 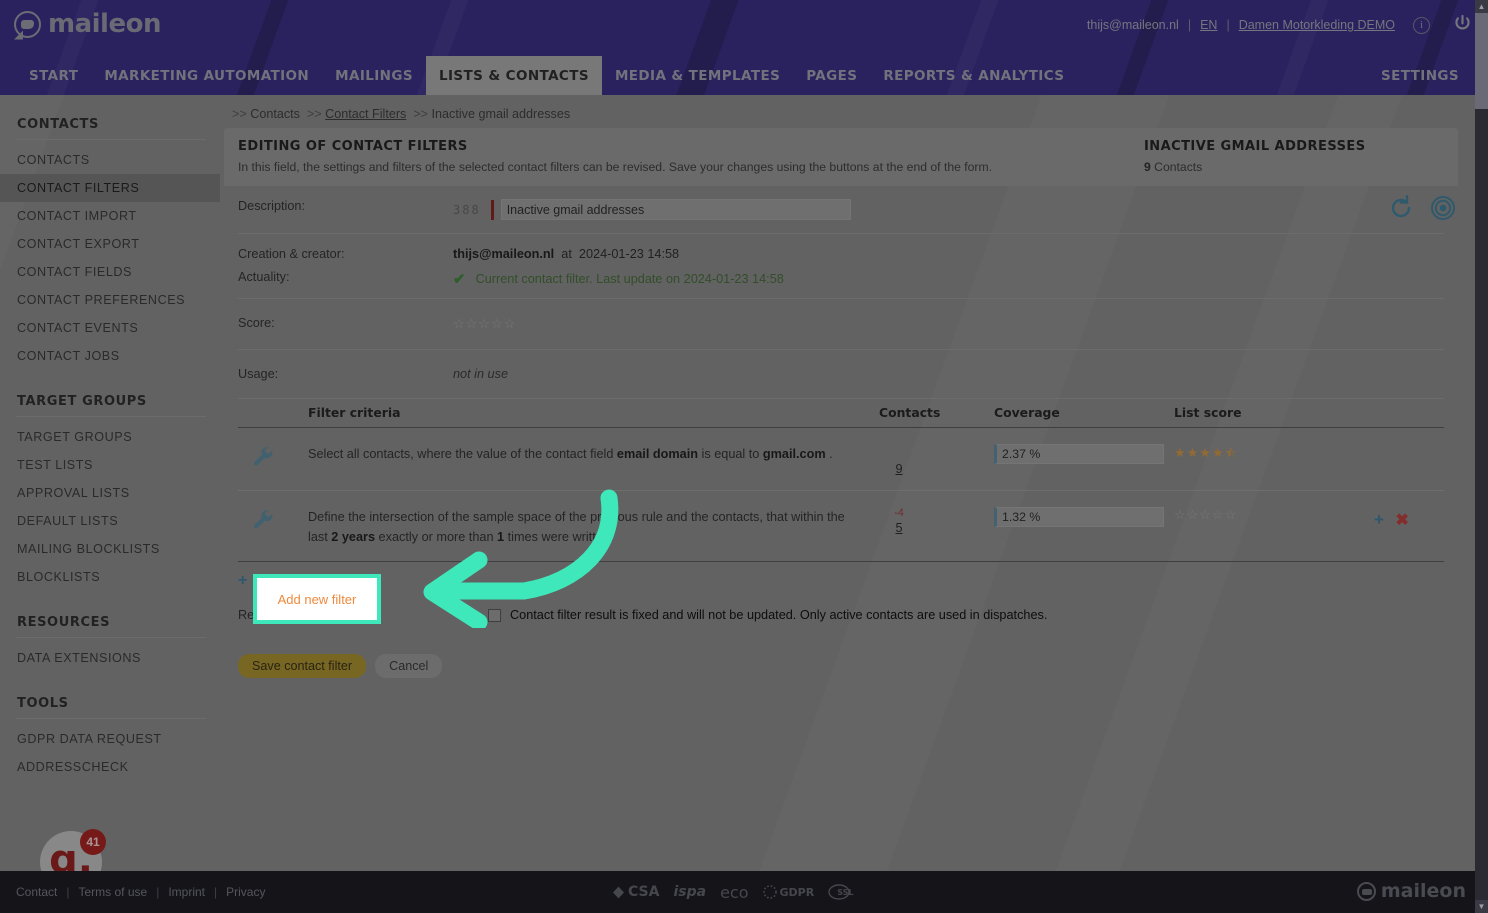 What do you see at coordinates (354, 412) in the screenshot?
I see `column-filter-criteria: Filter criteria` at bounding box center [354, 412].